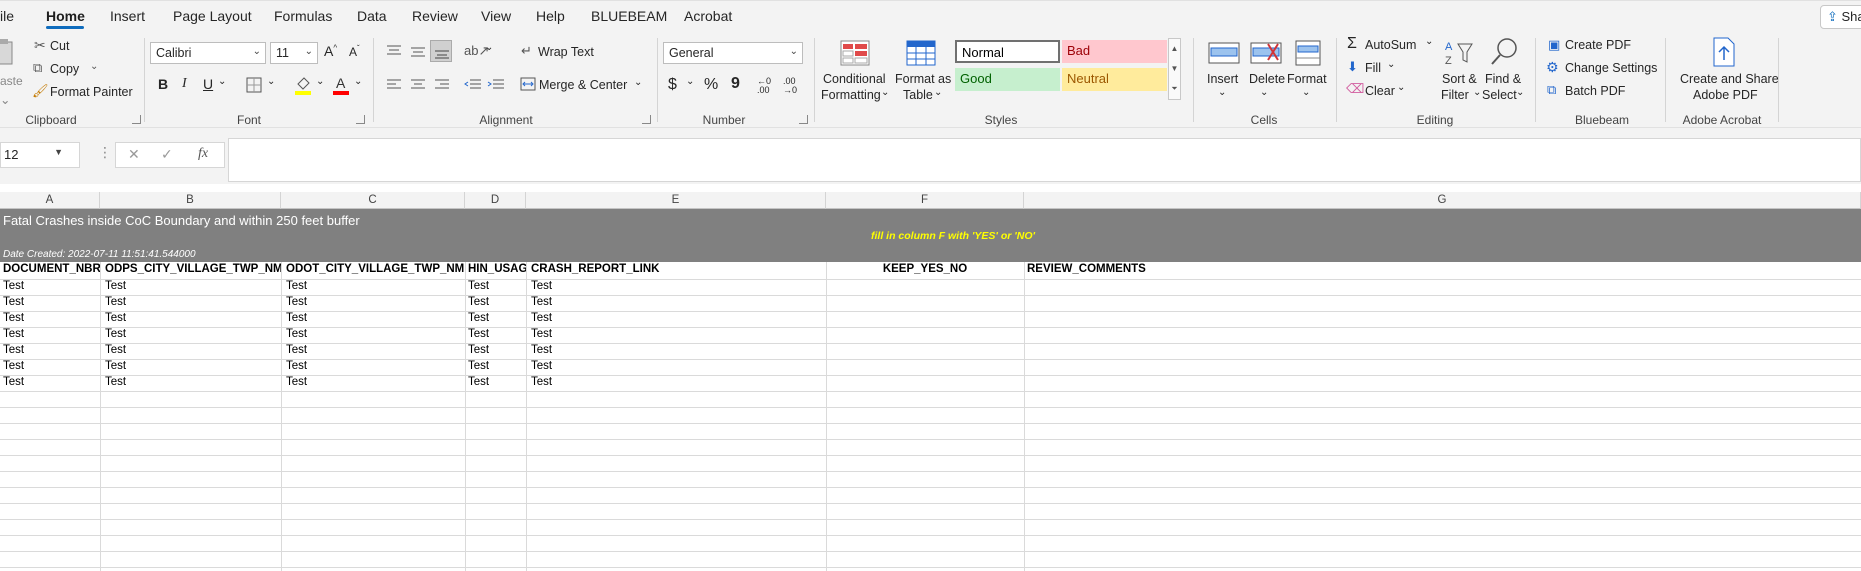  What do you see at coordinates (1390, 45) in the screenshot?
I see `autosum-button: AutoSum` at bounding box center [1390, 45].